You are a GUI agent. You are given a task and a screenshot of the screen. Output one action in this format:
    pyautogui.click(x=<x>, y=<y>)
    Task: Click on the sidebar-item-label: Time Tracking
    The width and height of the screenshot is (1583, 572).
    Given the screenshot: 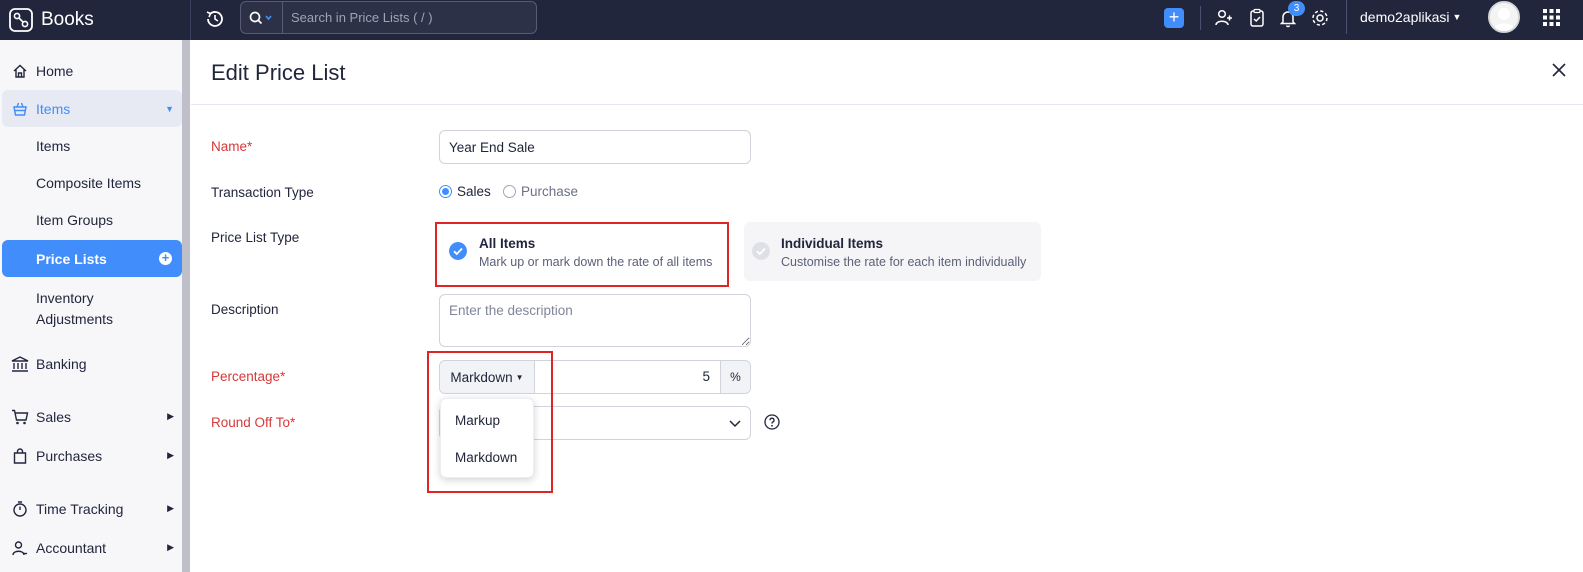 What is the action you would take?
    pyautogui.click(x=80, y=508)
    